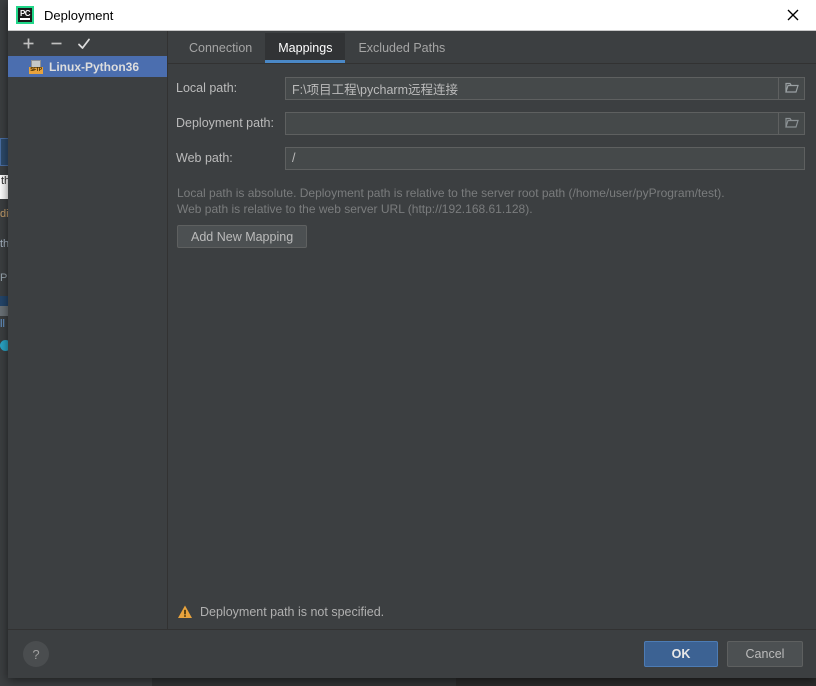  I want to click on web-path-input: /, so click(545, 158).